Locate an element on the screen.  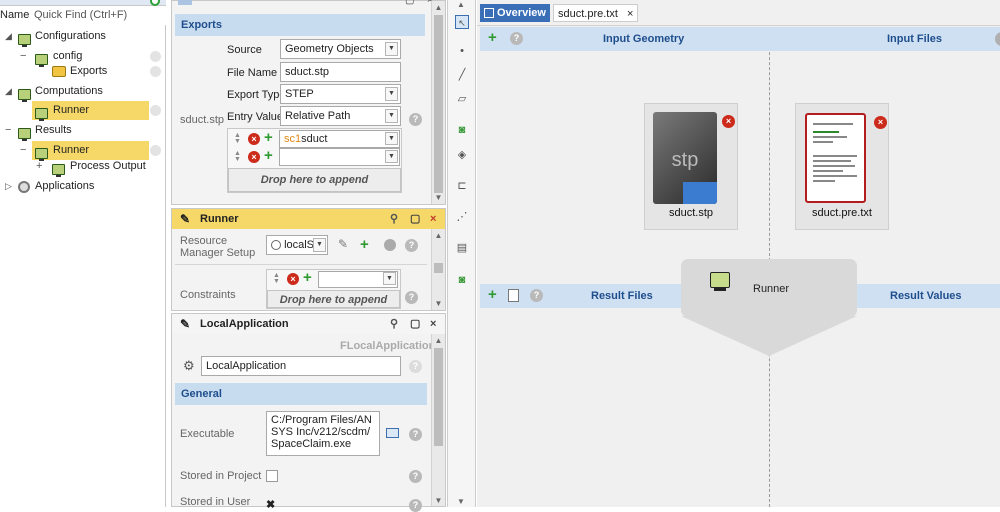
tree-item-process-output: + Process Output is located at coordinates (83, 167).